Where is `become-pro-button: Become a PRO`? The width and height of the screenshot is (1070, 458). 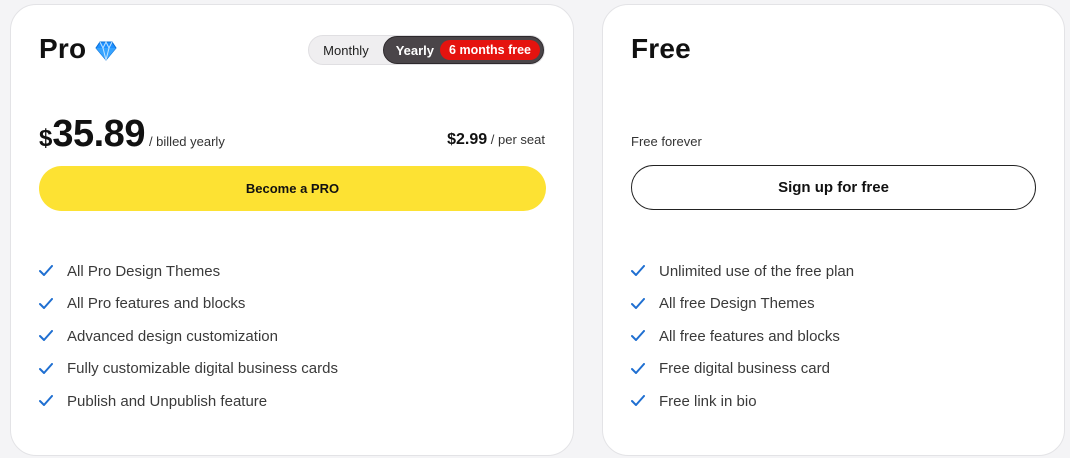 become-pro-button: Become a PRO is located at coordinates (292, 188).